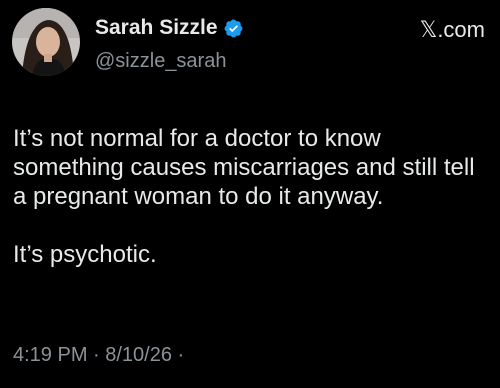 The width and height of the screenshot is (500, 388). I want to click on avatar, so click(46, 42).